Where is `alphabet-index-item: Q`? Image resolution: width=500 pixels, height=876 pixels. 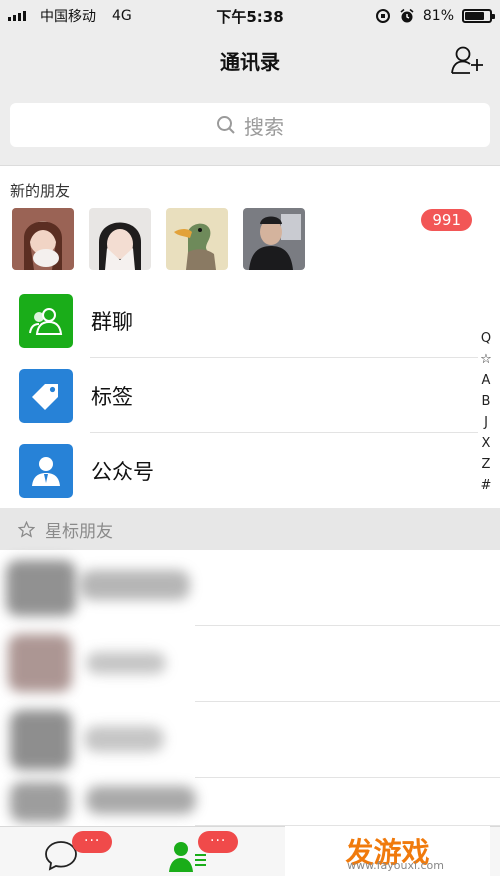
alphabet-index-item: Q is located at coordinates (486, 339).